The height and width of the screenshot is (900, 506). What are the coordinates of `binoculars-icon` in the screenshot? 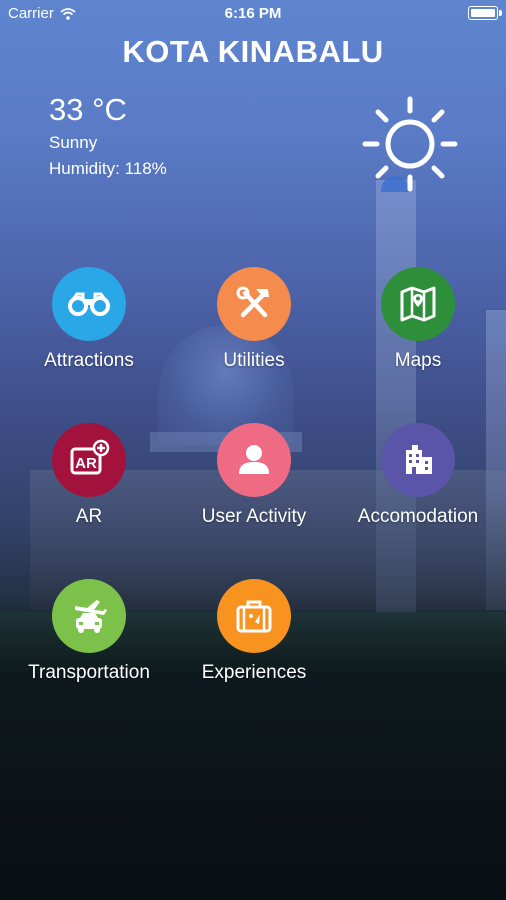 It's located at (89, 304).